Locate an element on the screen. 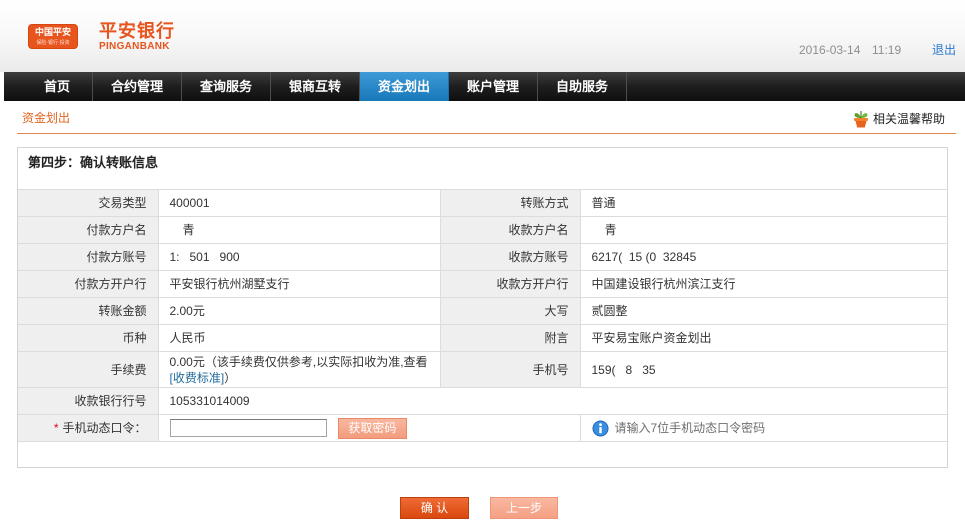 The height and width of the screenshot is (528, 965). ping-an-logo-badge: 中国平安 保险·银行·投资 is located at coordinates (53, 36).